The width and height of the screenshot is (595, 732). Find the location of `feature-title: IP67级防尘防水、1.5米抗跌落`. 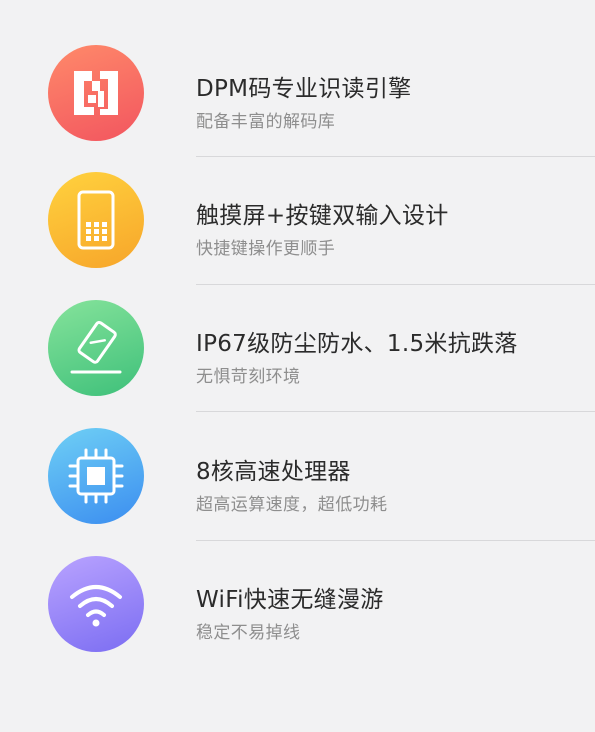

feature-title: IP67级防尘防水、1.5米抗跌落 is located at coordinates (357, 344).